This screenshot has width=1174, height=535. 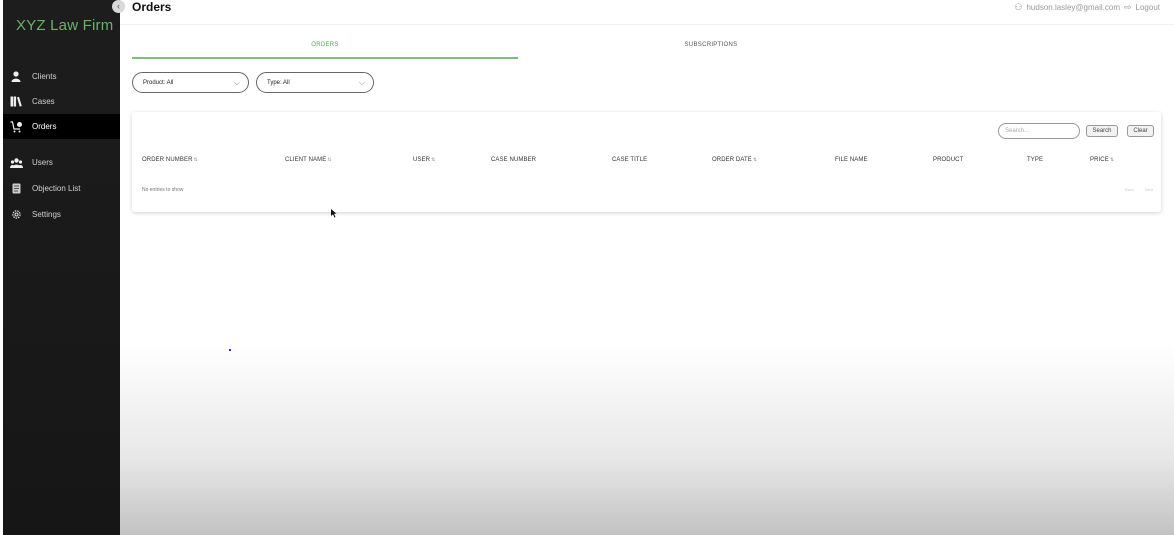 What do you see at coordinates (44, 76) in the screenshot?
I see `sidebar-item-label: Clients` at bounding box center [44, 76].